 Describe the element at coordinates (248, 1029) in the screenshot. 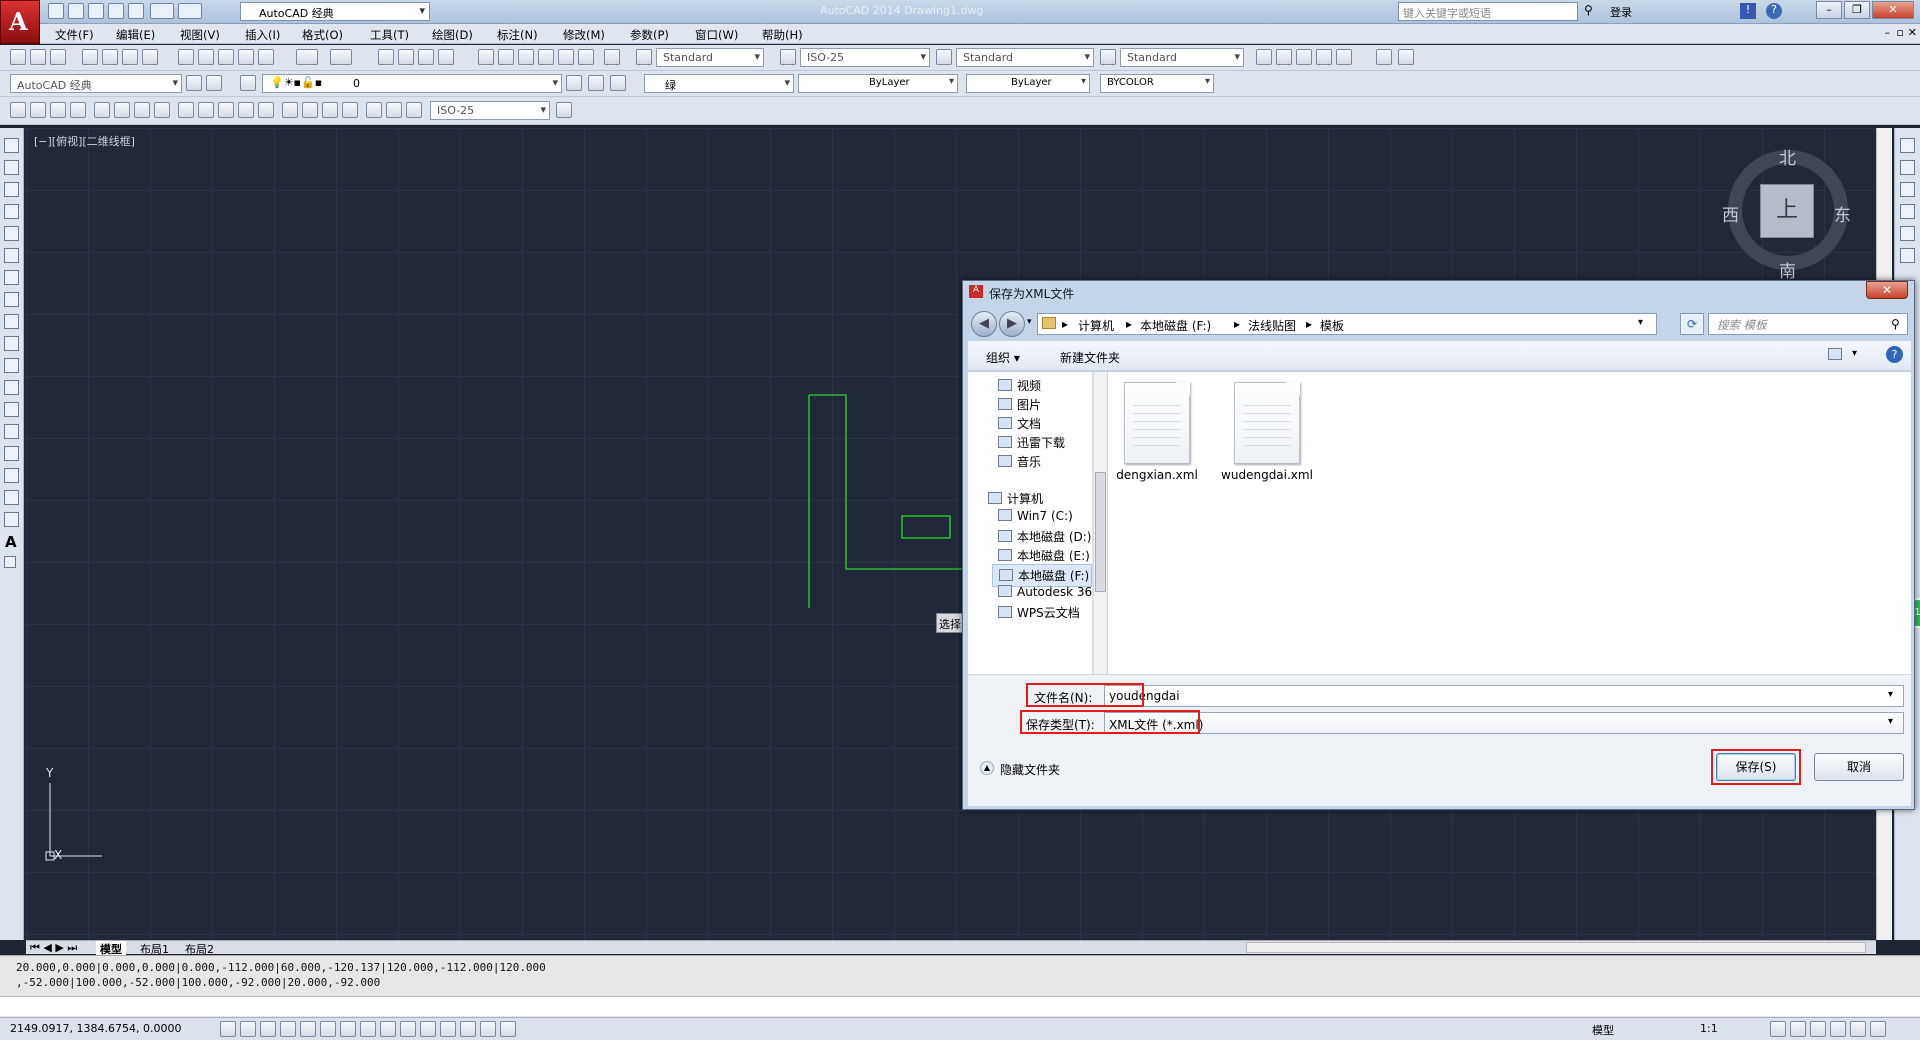

I see `snap-icon` at that location.